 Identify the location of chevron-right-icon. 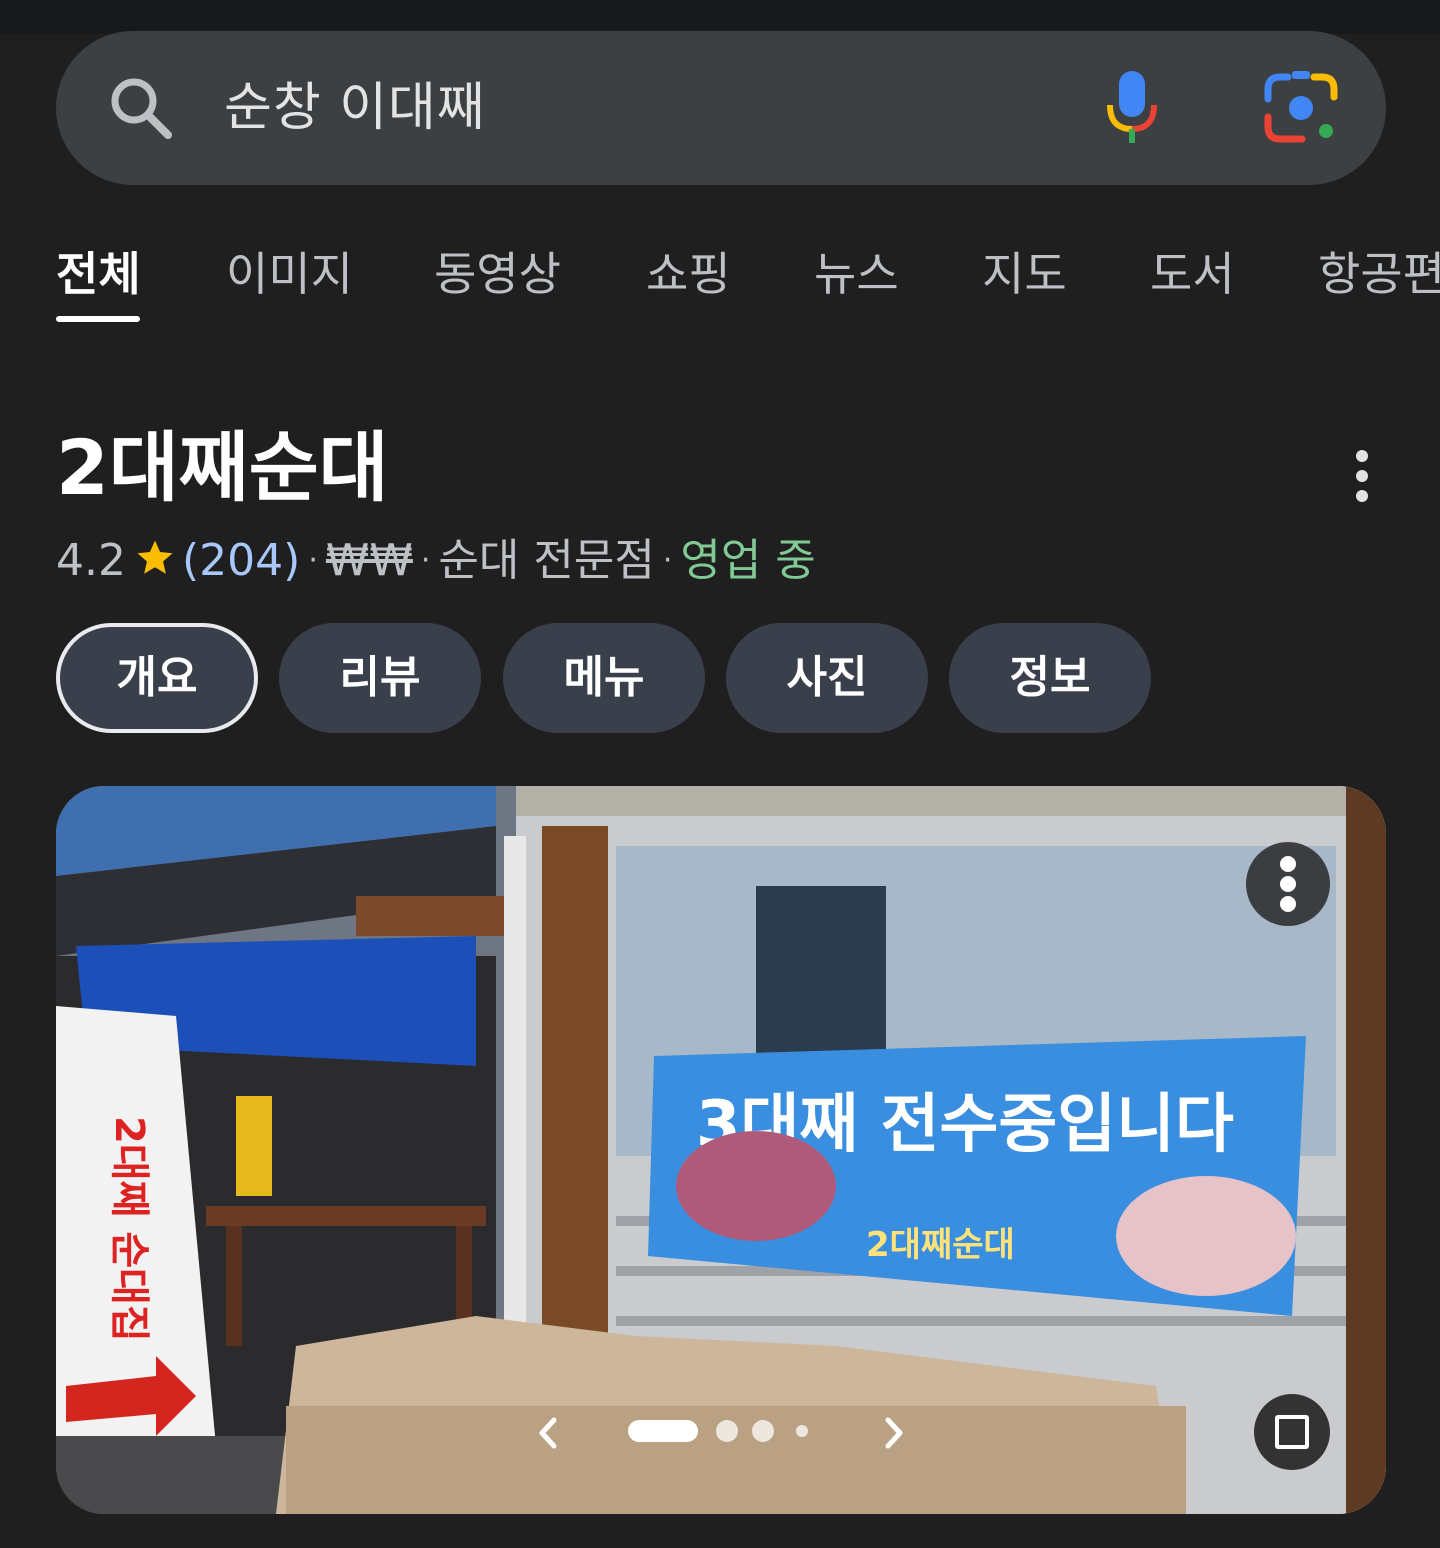
(894, 1433).